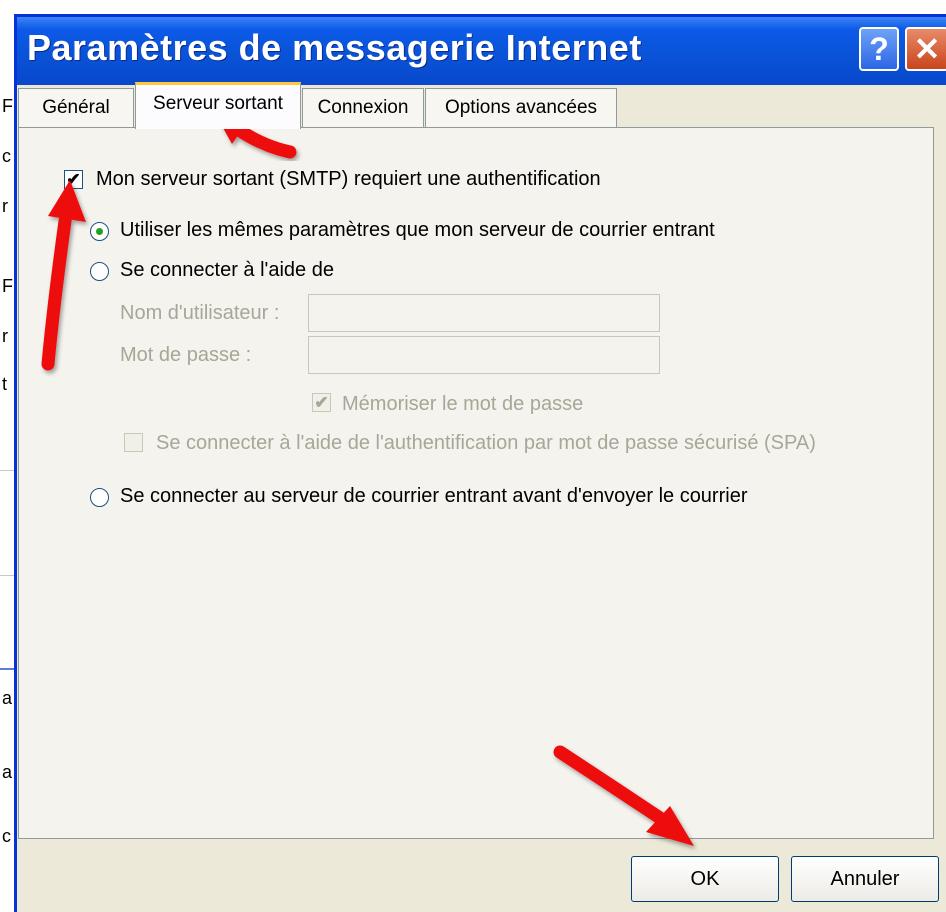 This screenshot has height=912, width=946. Describe the element at coordinates (463, 404) in the screenshot. I see `remember-password-label: Mémoriser le mot de passe` at that location.